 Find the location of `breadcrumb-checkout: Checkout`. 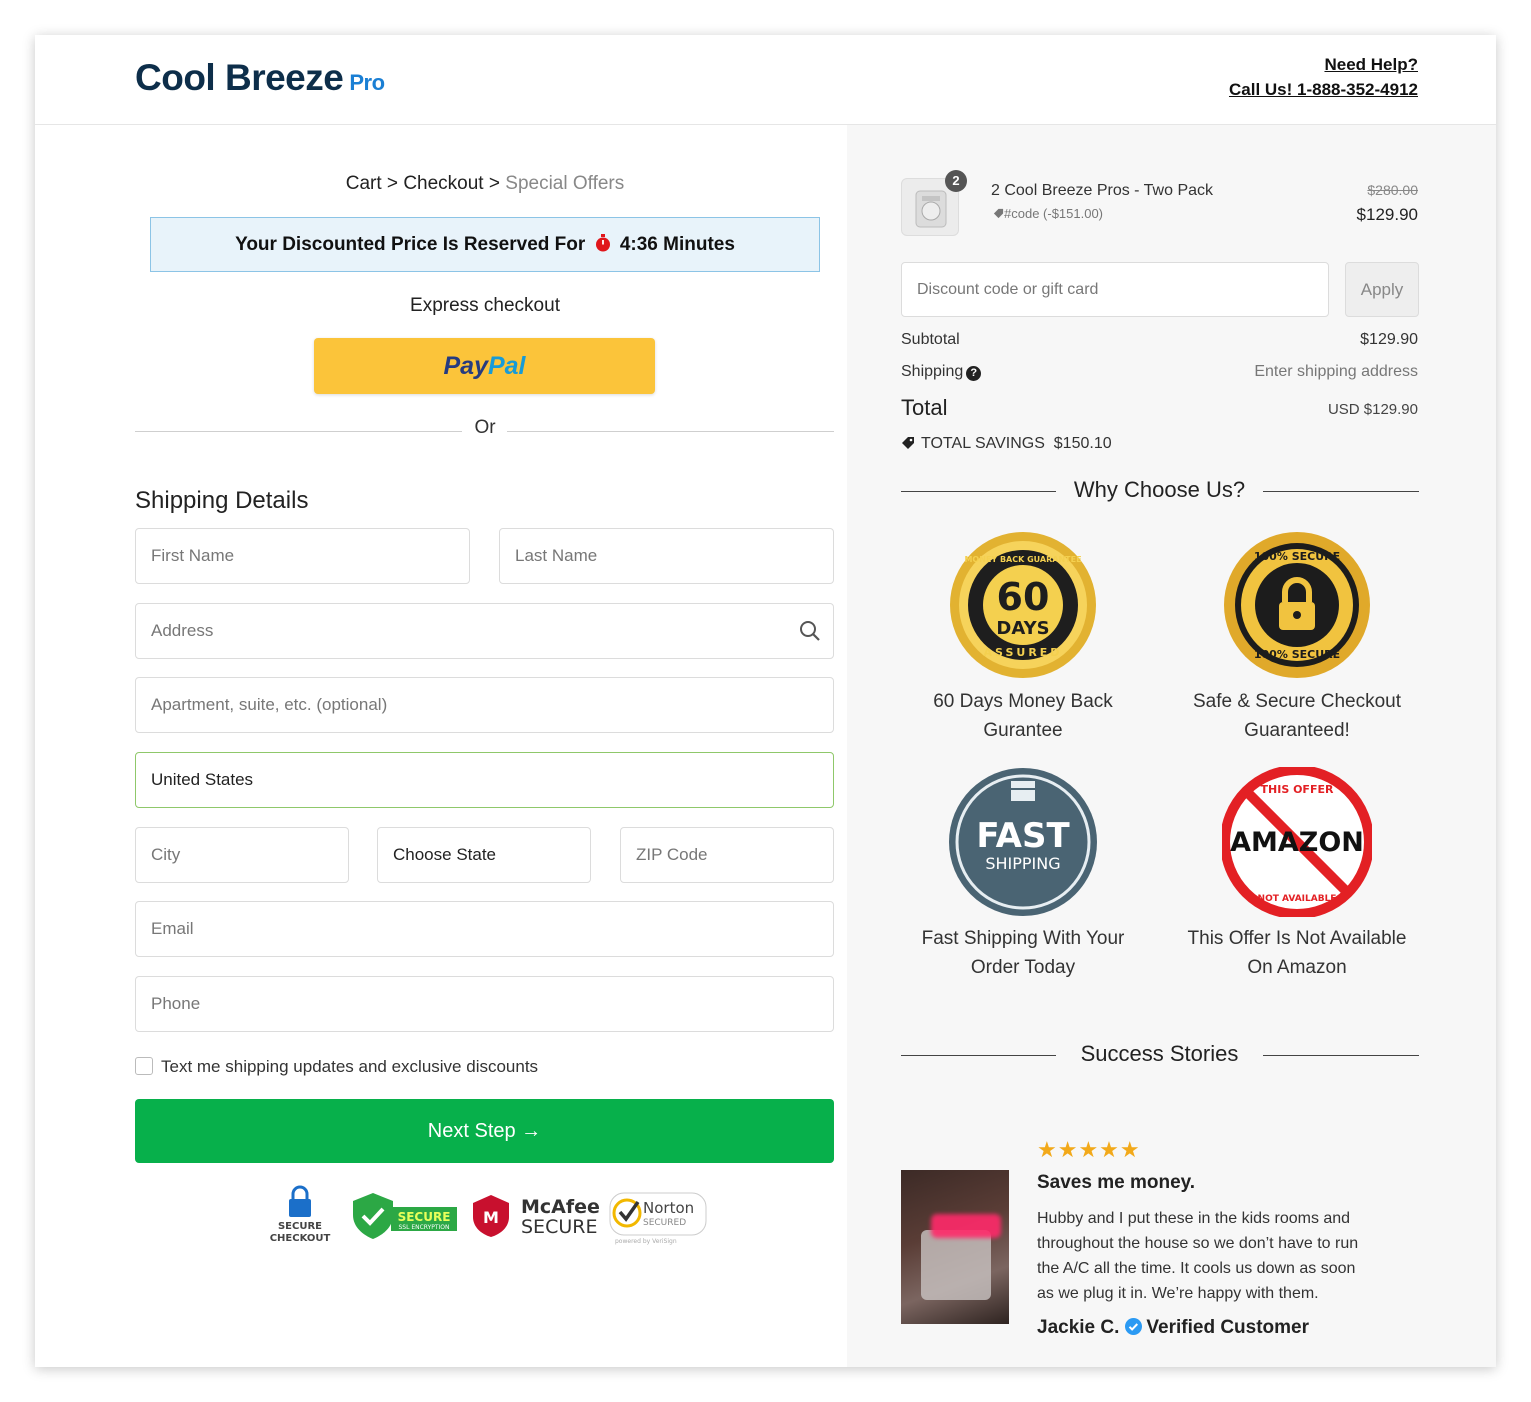

breadcrumb-checkout: Checkout is located at coordinates (443, 183).